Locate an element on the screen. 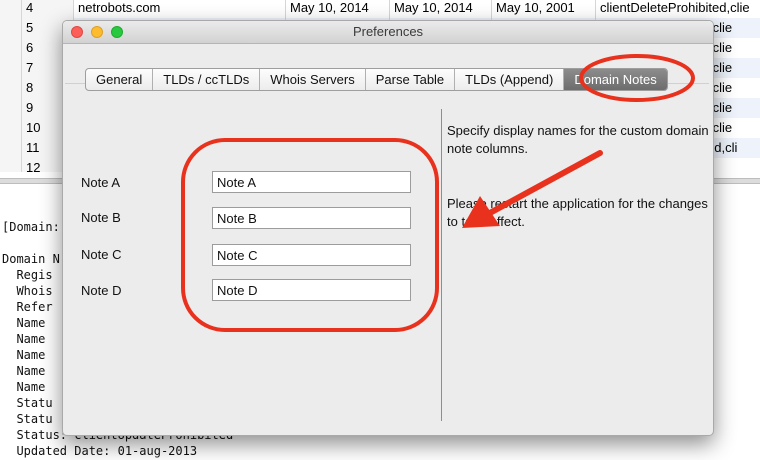 This screenshot has height=460, width=760. note-b-input is located at coordinates (311, 218).